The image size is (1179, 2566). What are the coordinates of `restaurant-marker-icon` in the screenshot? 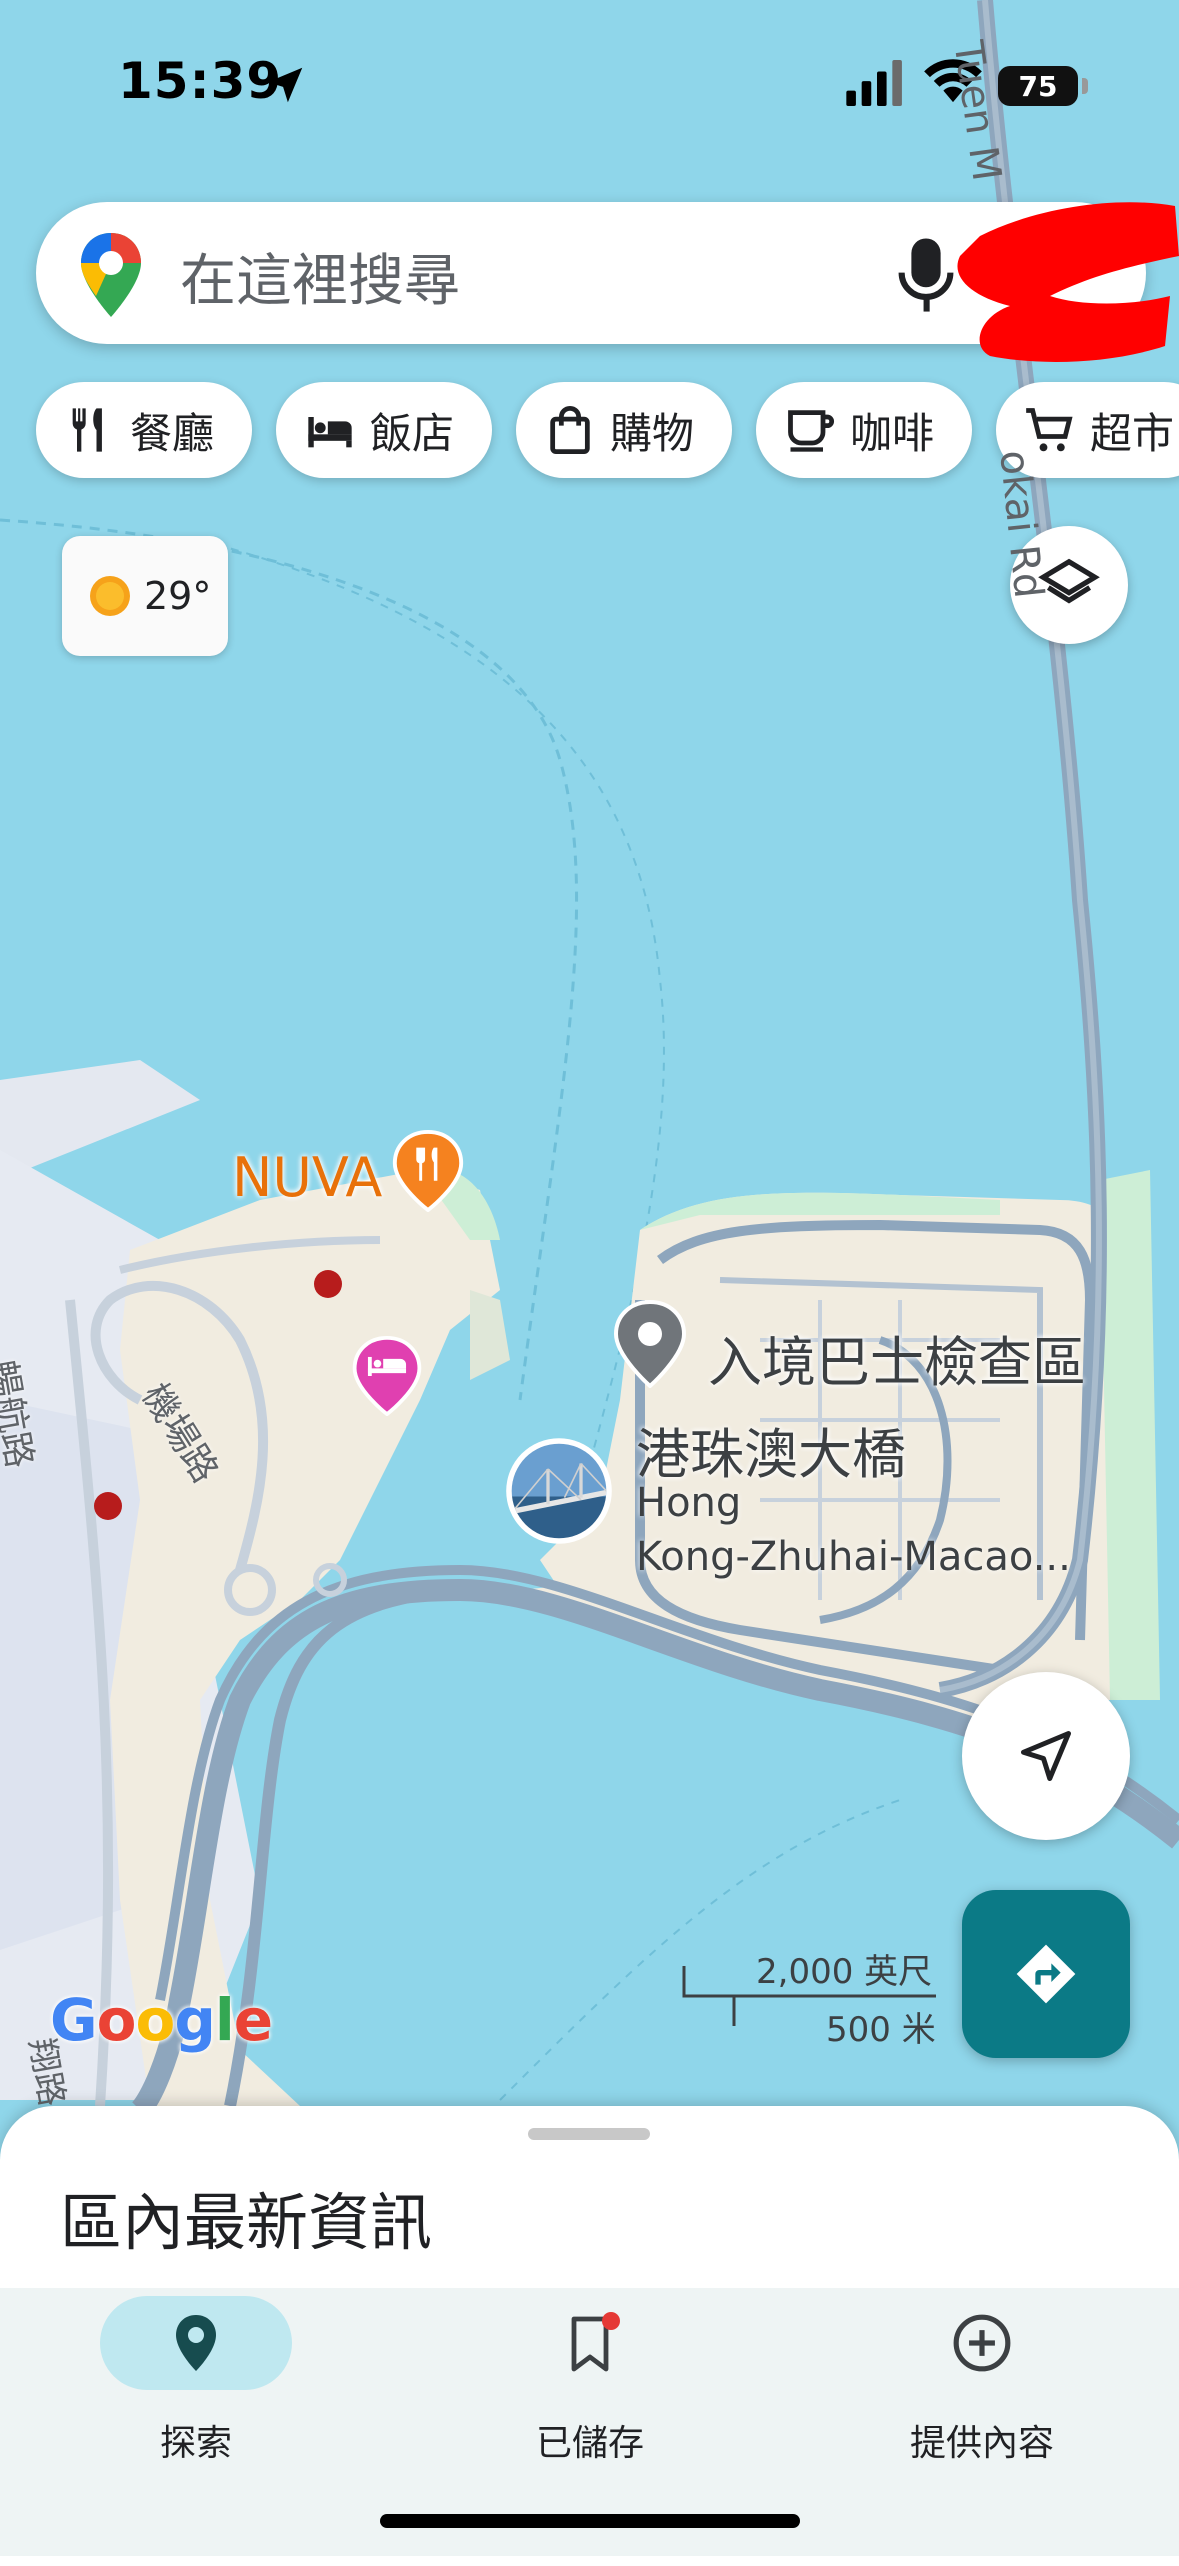 It's located at (428, 1171).